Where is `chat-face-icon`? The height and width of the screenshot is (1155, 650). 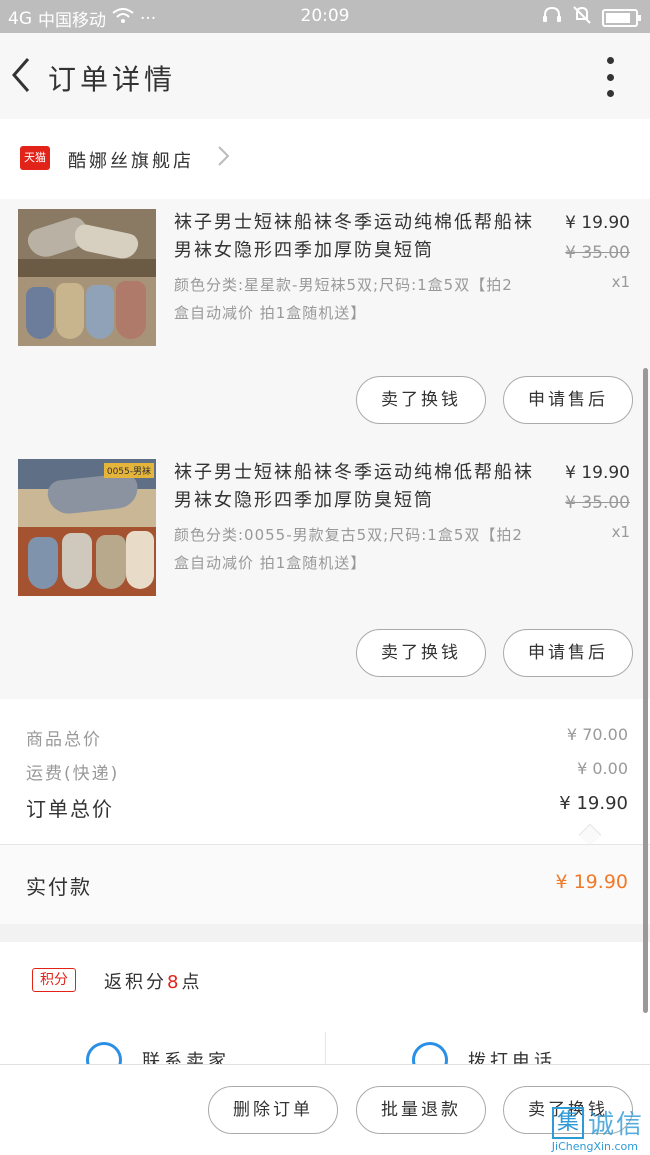
chat-face-icon is located at coordinates (104, 1053).